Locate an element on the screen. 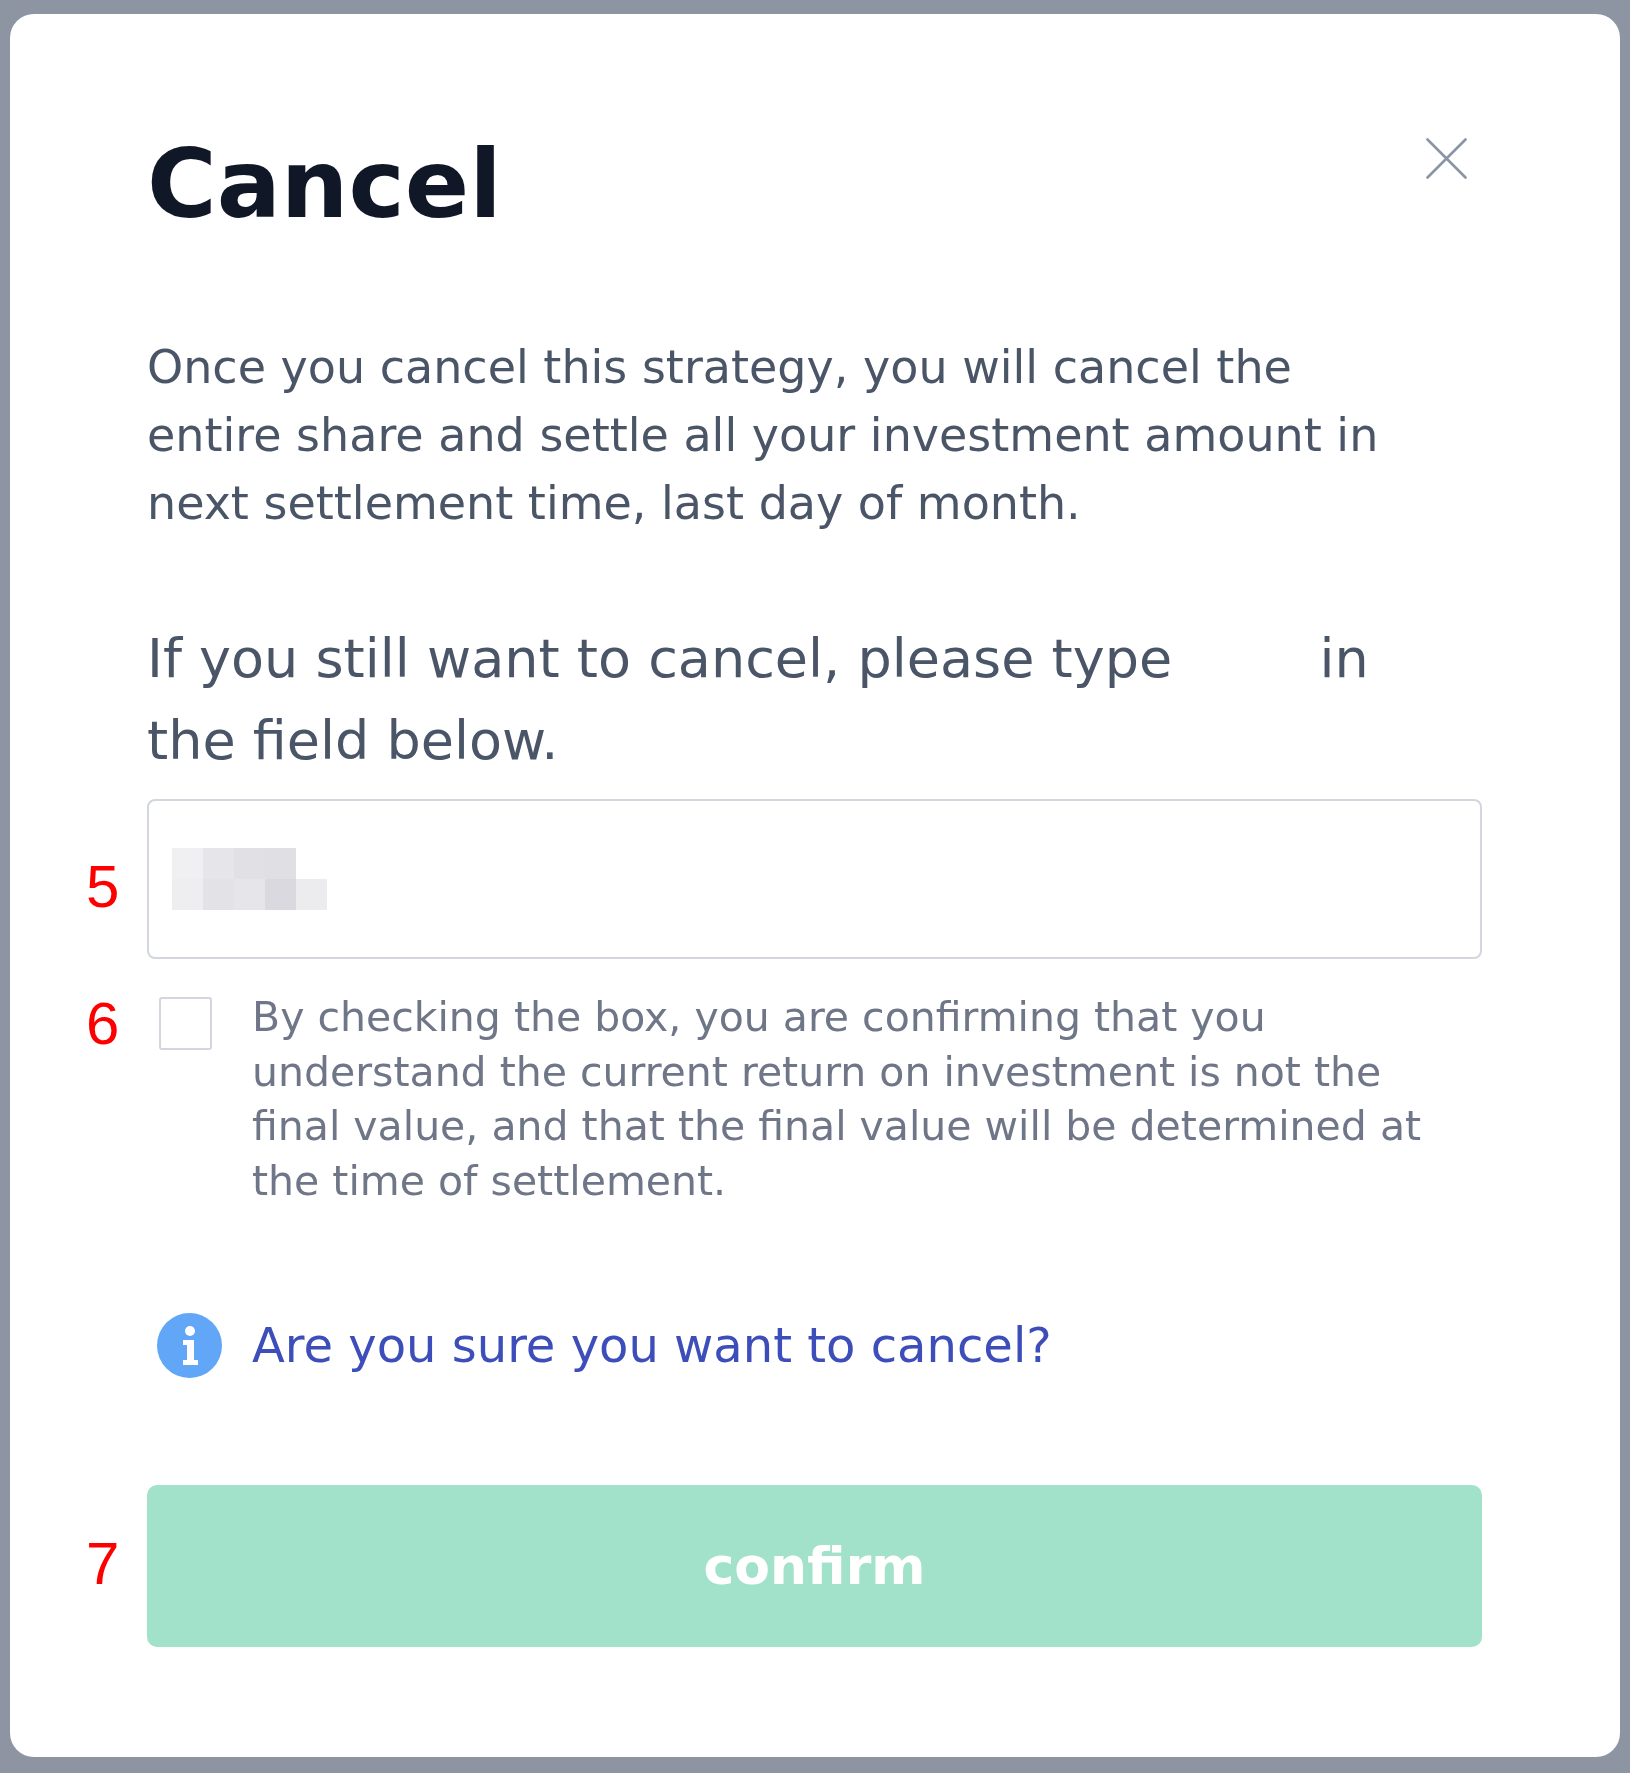 The width and height of the screenshot is (1630, 1773). annotation-number: 6 is located at coordinates (103, 1024).